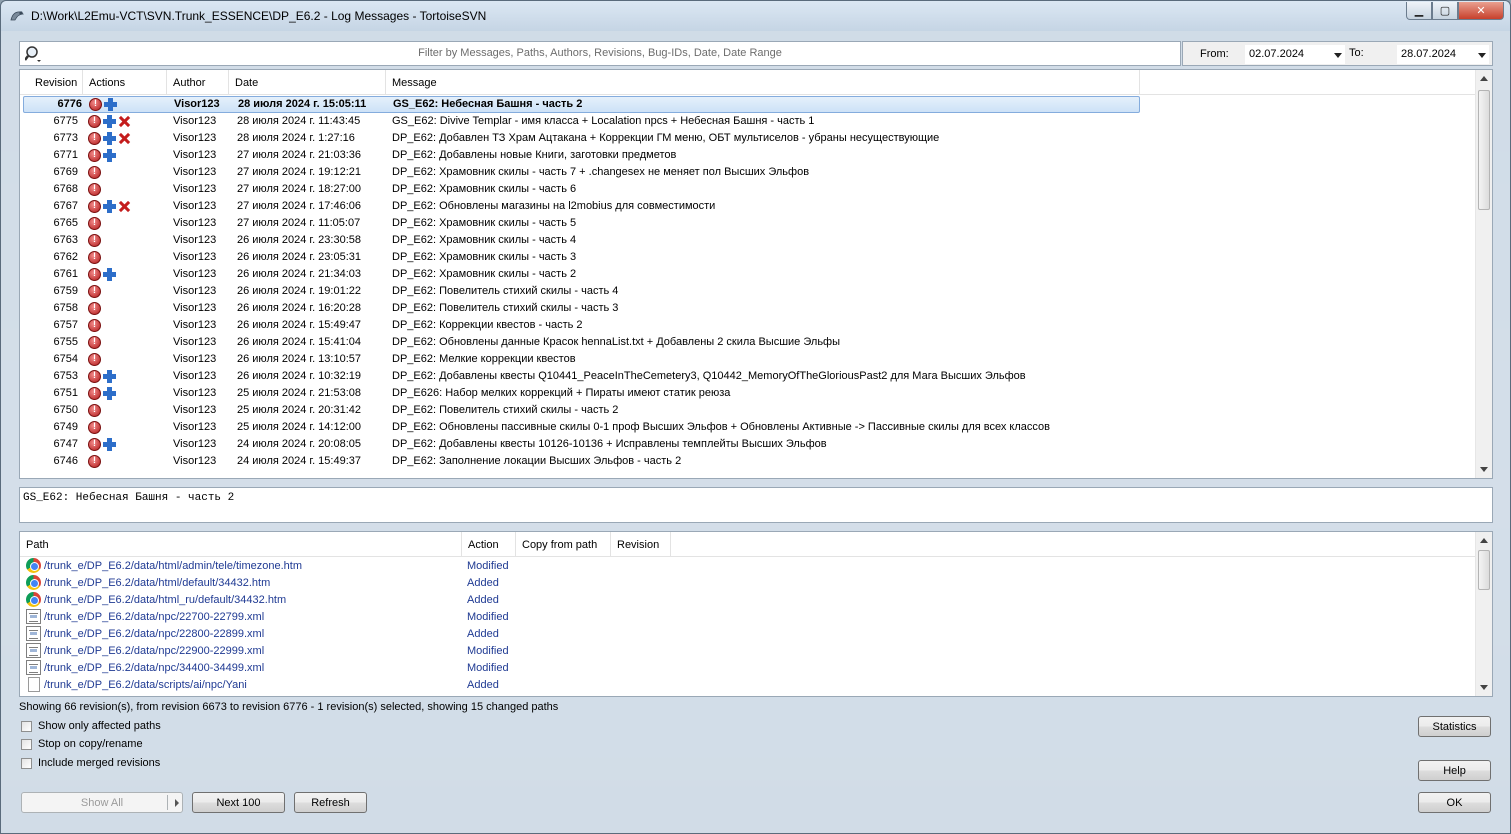 The image size is (1511, 834). I want to click on col-path-revision: Revision, so click(641, 544).